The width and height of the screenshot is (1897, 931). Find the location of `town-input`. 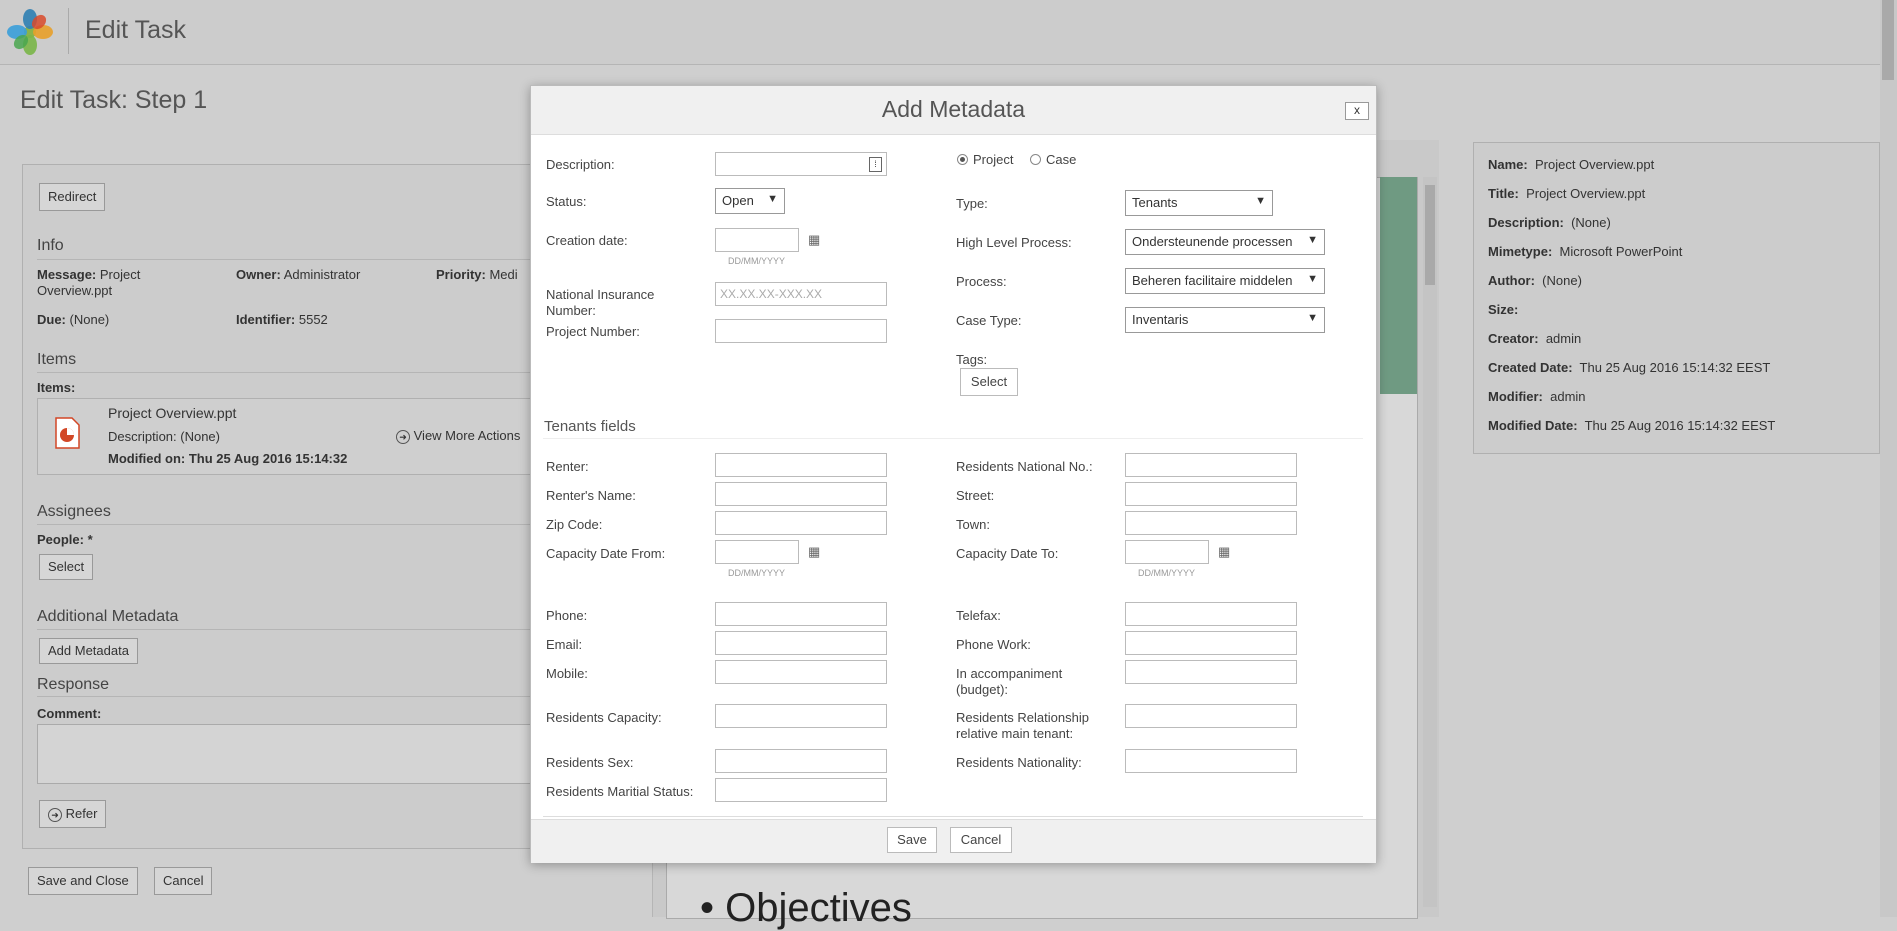

town-input is located at coordinates (1211, 523).